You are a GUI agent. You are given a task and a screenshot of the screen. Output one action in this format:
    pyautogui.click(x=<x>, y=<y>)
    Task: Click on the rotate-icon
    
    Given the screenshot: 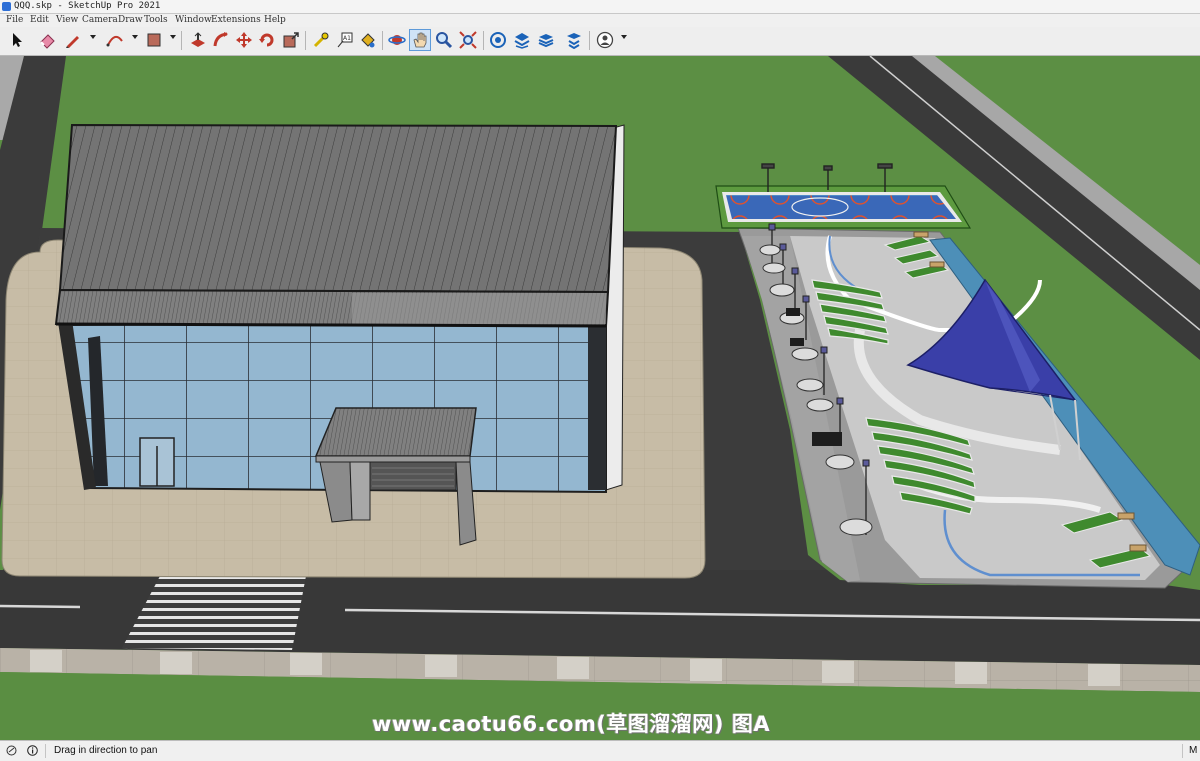 What is the action you would take?
    pyautogui.click(x=266, y=40)
    